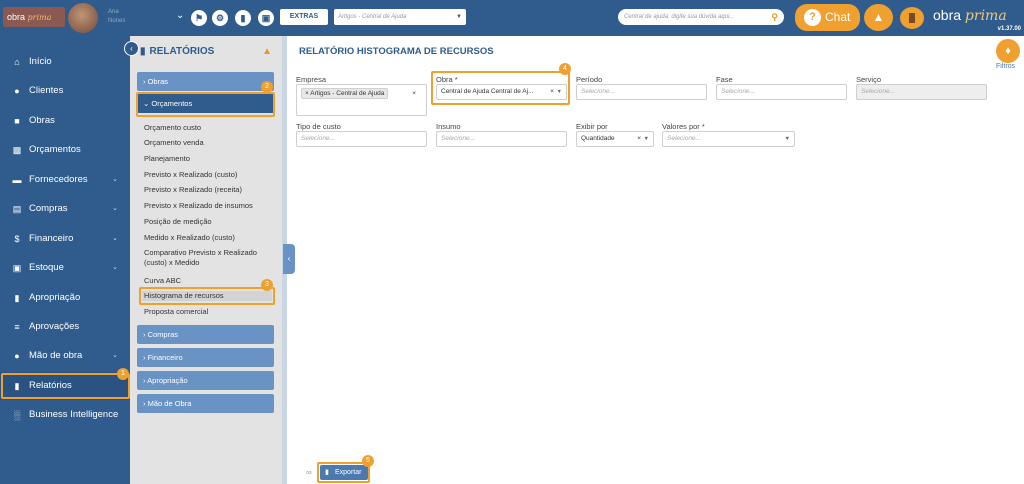 This screenshot has width=1024, height=484. I want to click on page-title: RELATÓRIO HISTOGRAMA DE RECURSOS, so click(396, 51).